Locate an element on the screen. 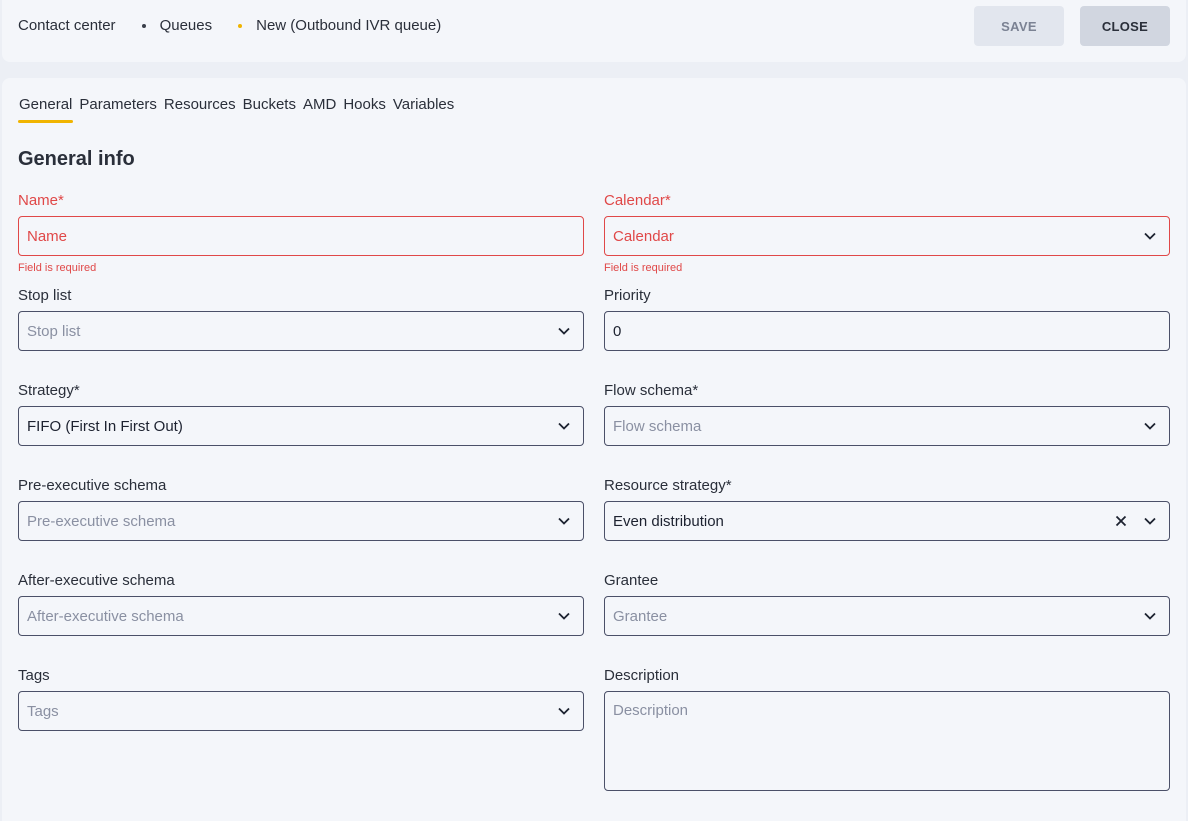  calendar-field-group: Calendar* Calendar Field is required is located at coordinates (887, 233).